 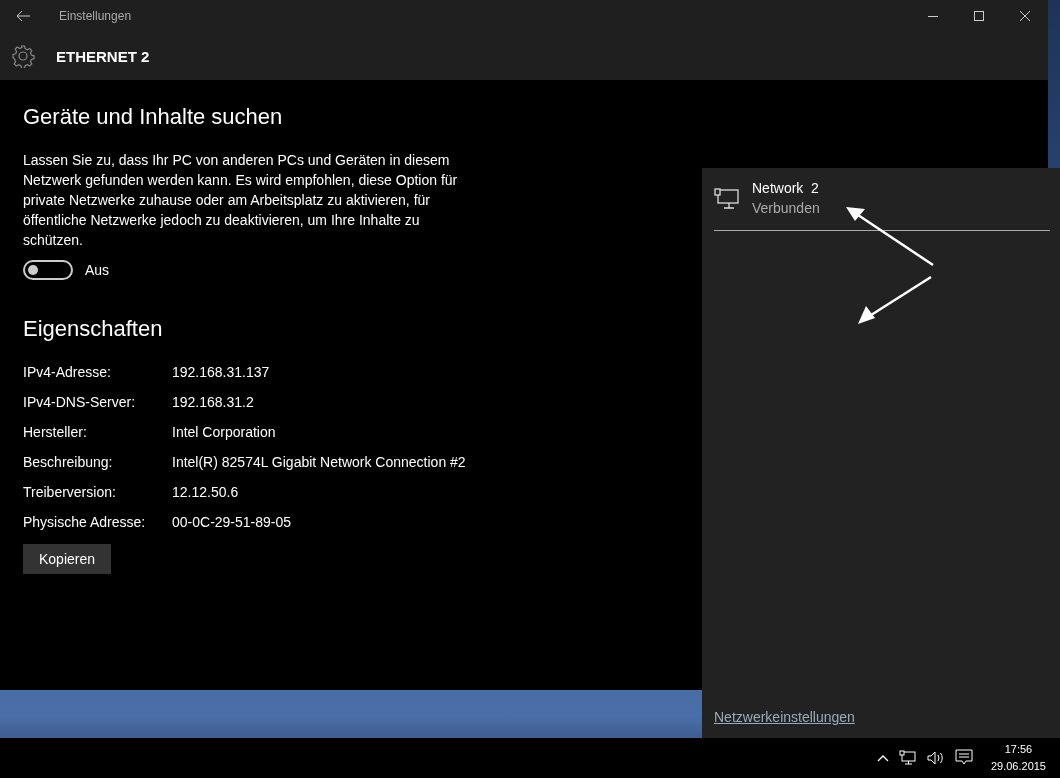 What do you see at coordinates (48, 270) in the screenshot?
I see `toggle-switch` at bounding box center [48, 270].